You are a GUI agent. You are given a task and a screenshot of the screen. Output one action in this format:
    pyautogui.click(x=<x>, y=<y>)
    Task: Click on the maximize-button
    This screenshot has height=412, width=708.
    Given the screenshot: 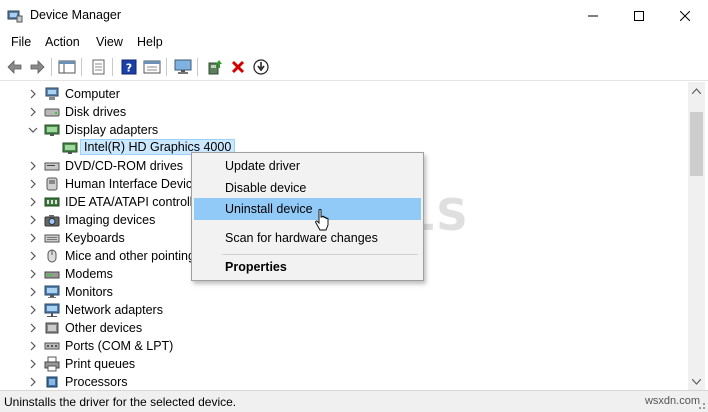 What is the action you would take?
    pyautogui.click(x=639, y=15)
    